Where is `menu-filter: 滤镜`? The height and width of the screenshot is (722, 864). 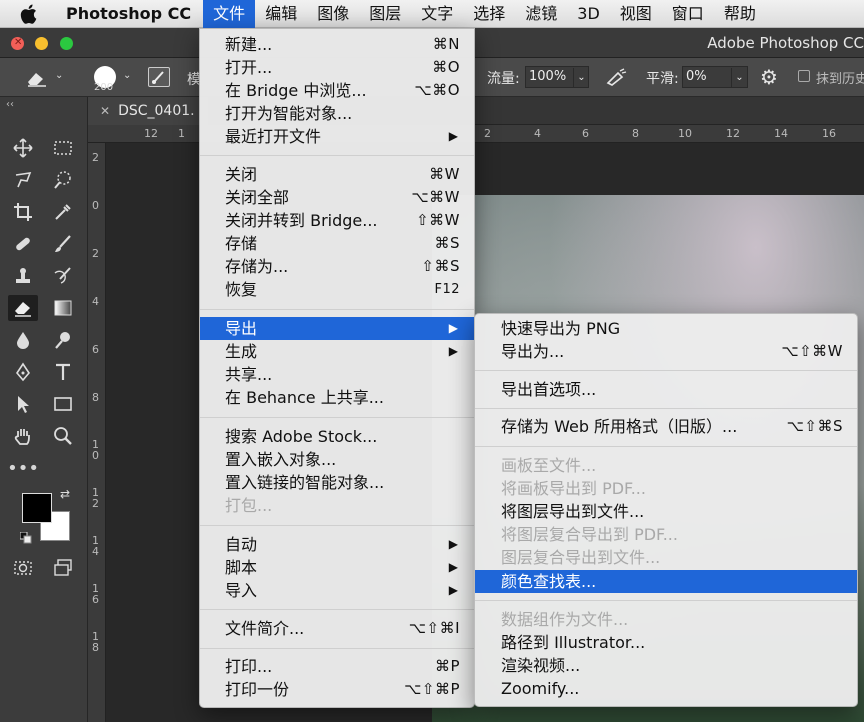
menu-filter: 滤镜 is located at coordinates (541, 14).